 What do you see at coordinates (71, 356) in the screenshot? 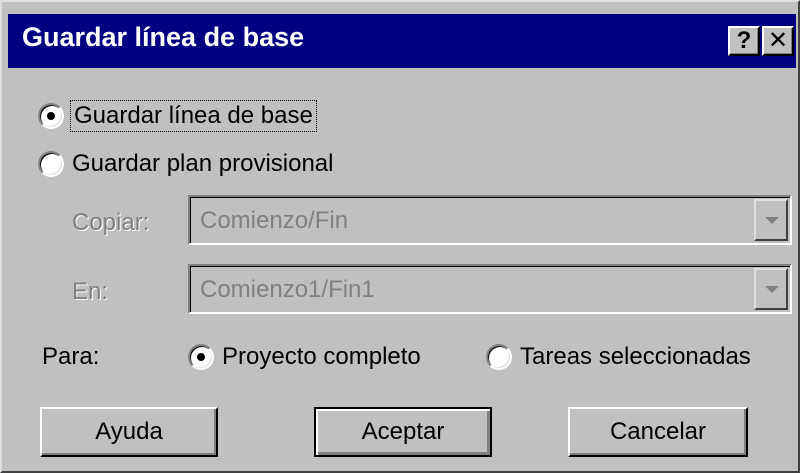
I see `scope-label: Para:` at bounding box center [71, 356].